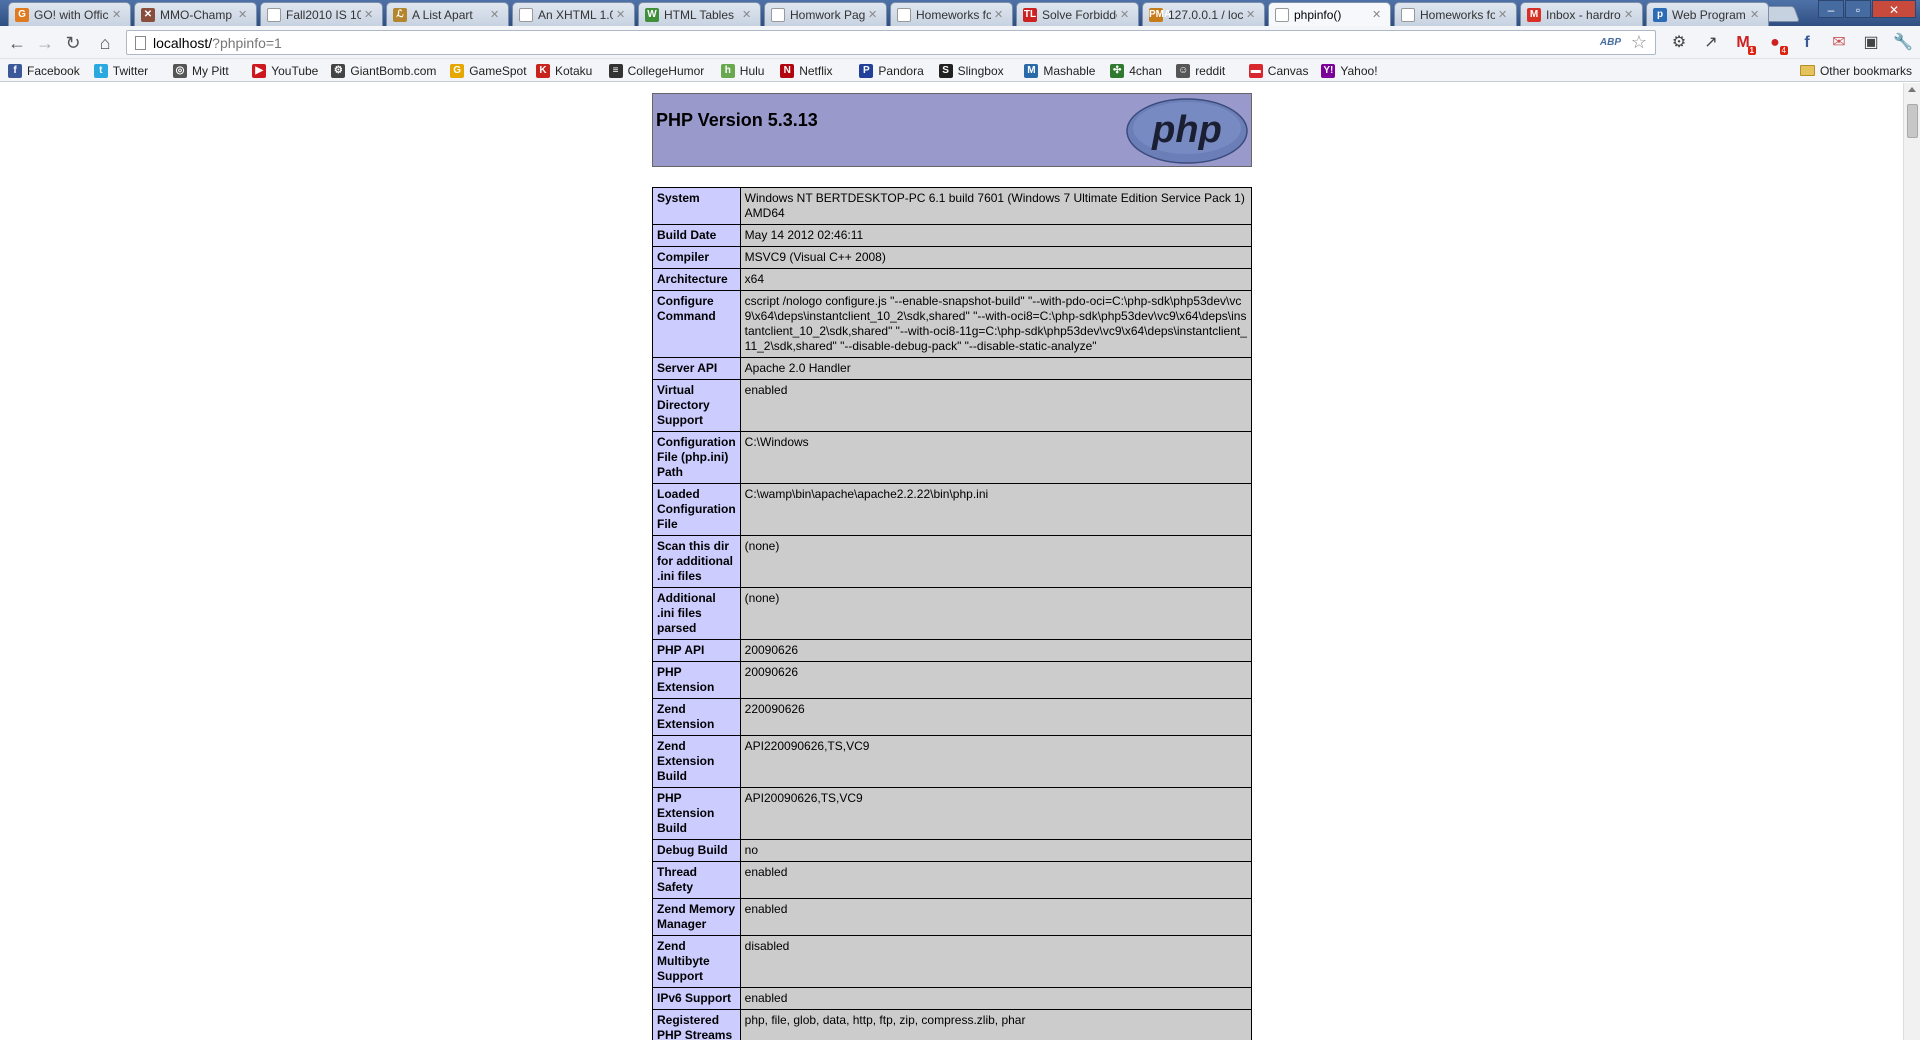 This screenshot has width=1920, height=1040. What do you see at coordinates (1707, 14) in the screenshot?
I see `browser-tab: p Web Program ✕` at bounding box center [1707, 14].